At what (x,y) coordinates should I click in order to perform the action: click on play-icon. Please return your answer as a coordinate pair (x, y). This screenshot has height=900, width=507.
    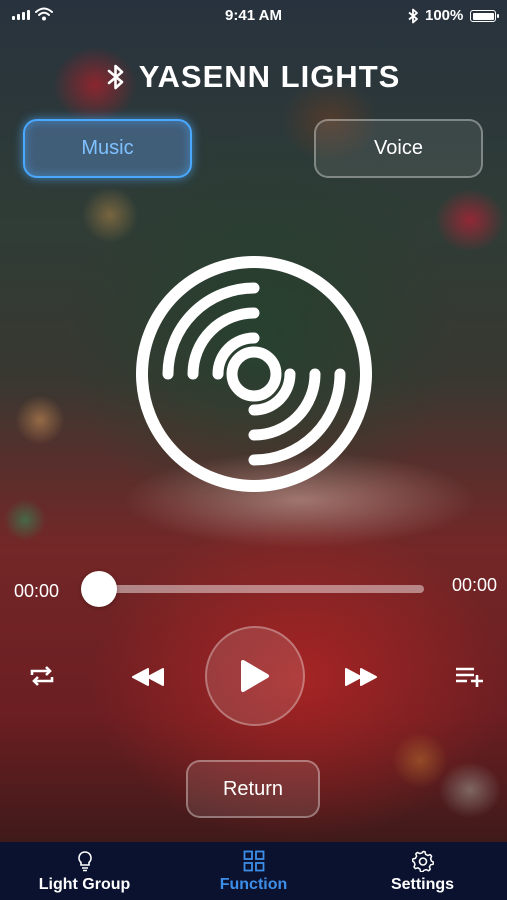
    Looking at the image, I should click on (255, 676).